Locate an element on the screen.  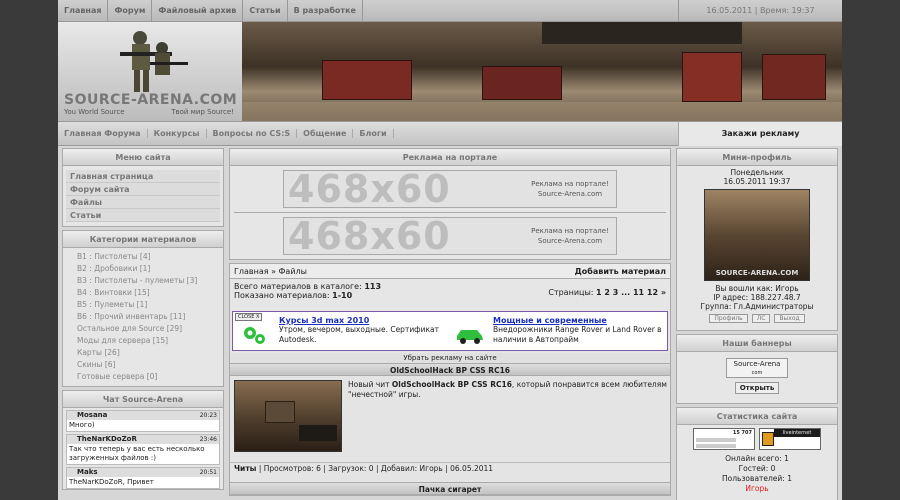
entry-title: OldSchoolHack BP CSS RC16 is located at coordinates (450, 369).